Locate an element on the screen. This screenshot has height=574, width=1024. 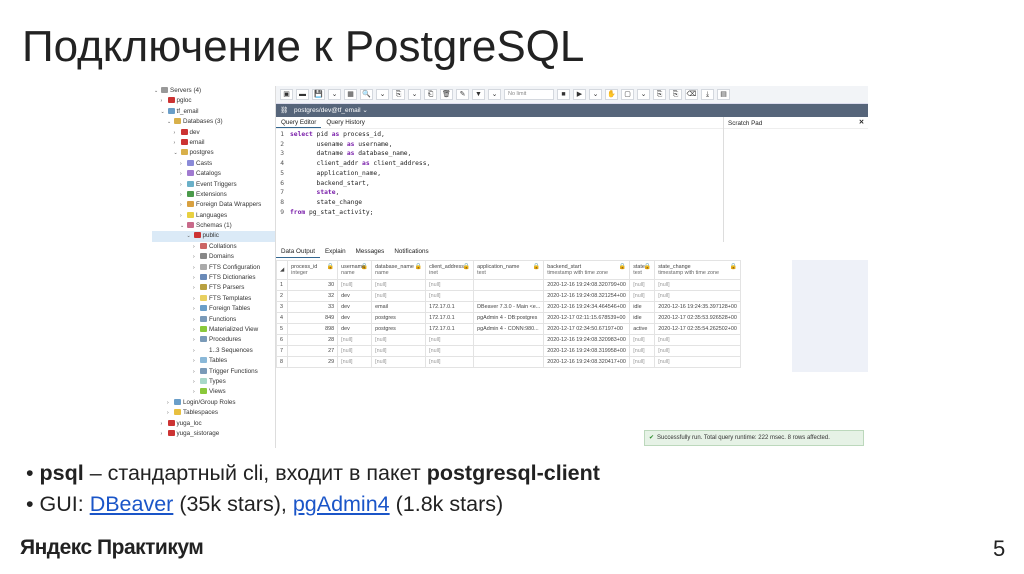
toolbar-button: ⤓ is located at coordinates (707, 94).